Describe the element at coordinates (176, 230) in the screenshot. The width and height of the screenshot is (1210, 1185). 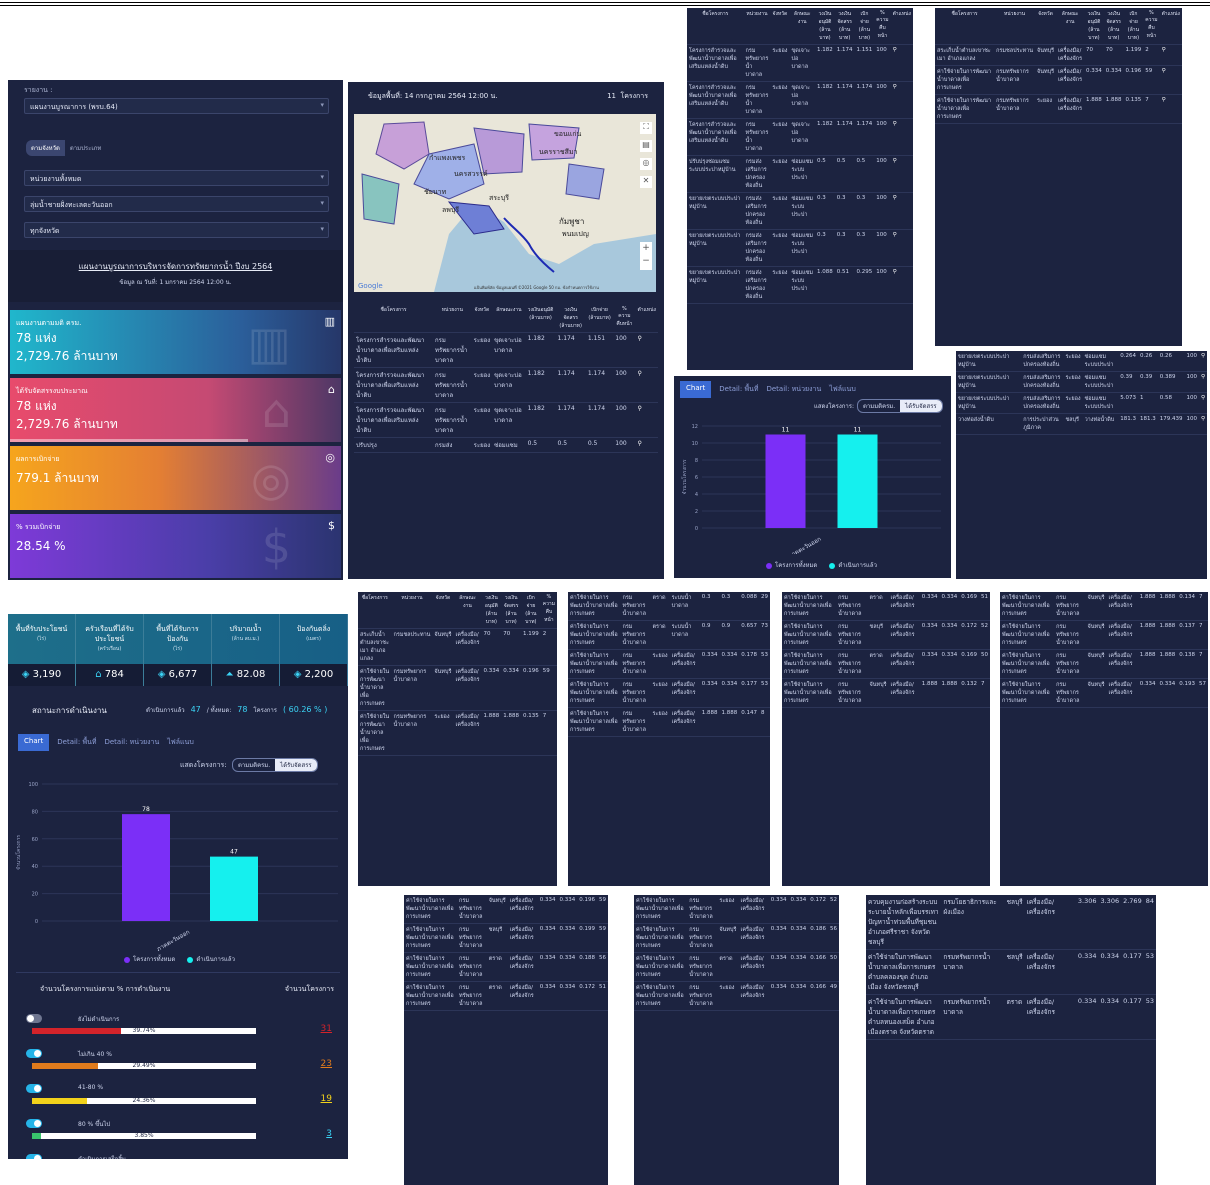
I see `province-select: ทุกจังหวัด` at that location.